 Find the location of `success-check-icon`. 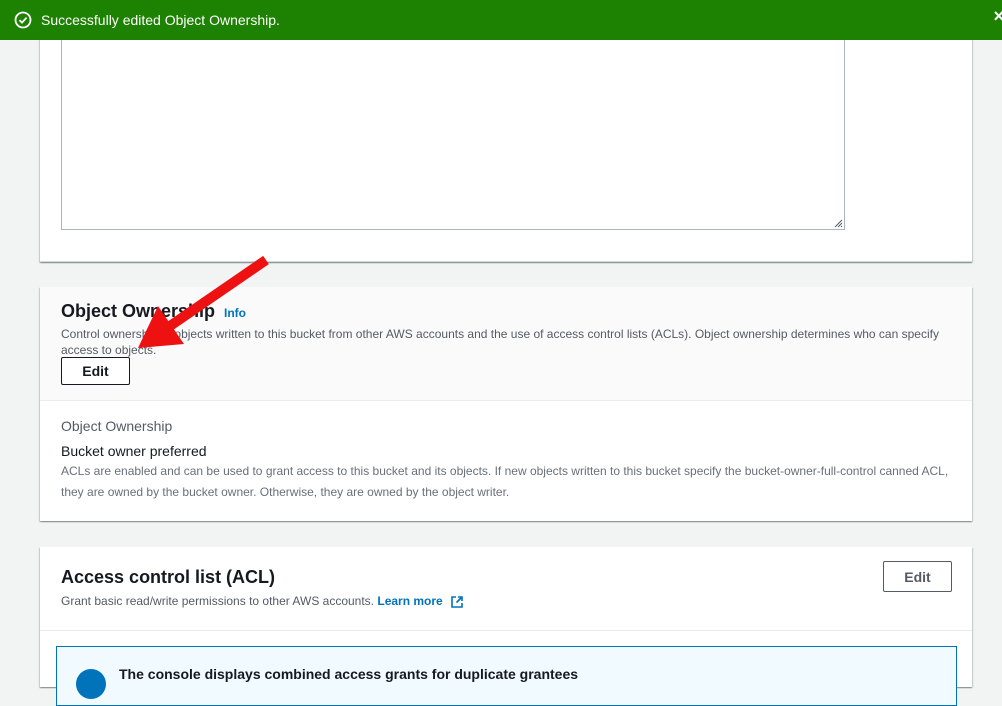

success-check-icon is located at coordinates (23, 20).